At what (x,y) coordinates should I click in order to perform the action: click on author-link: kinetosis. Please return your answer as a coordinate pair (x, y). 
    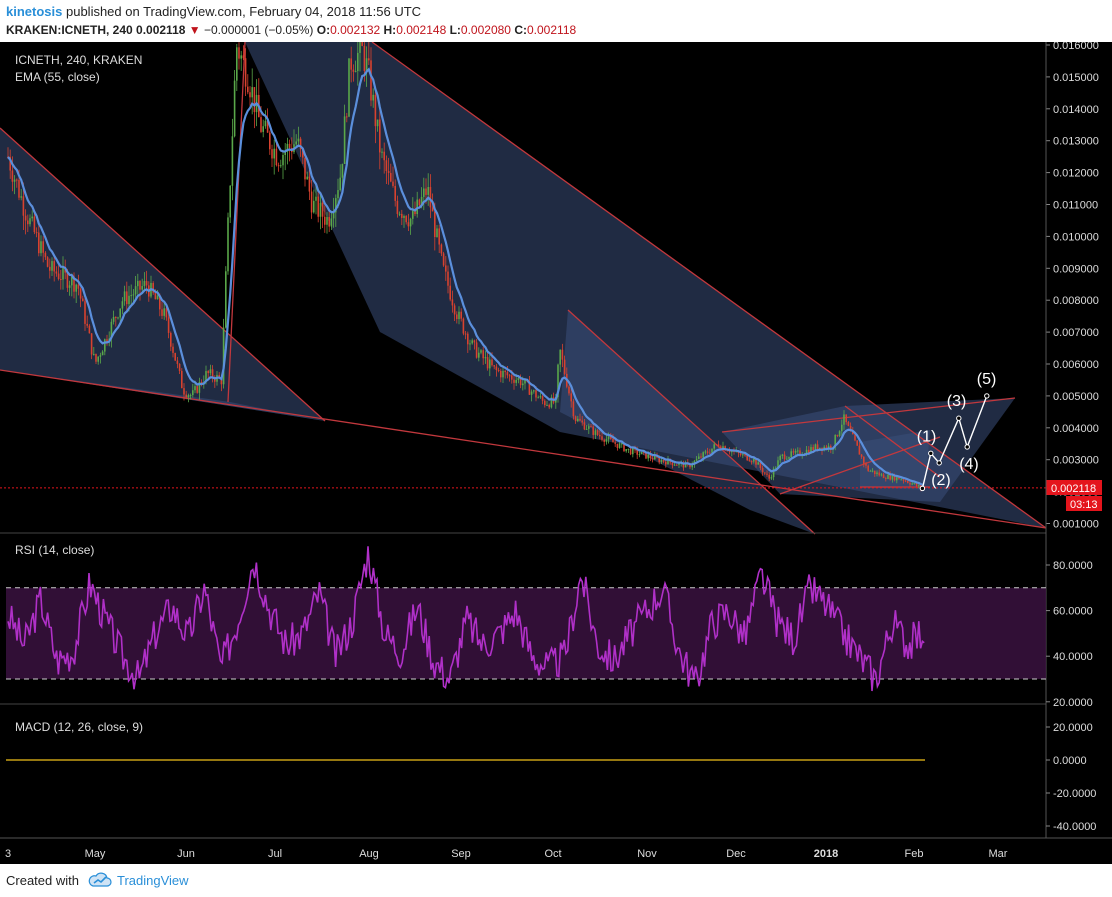
    Looking at the image, I should click on (34, 11).